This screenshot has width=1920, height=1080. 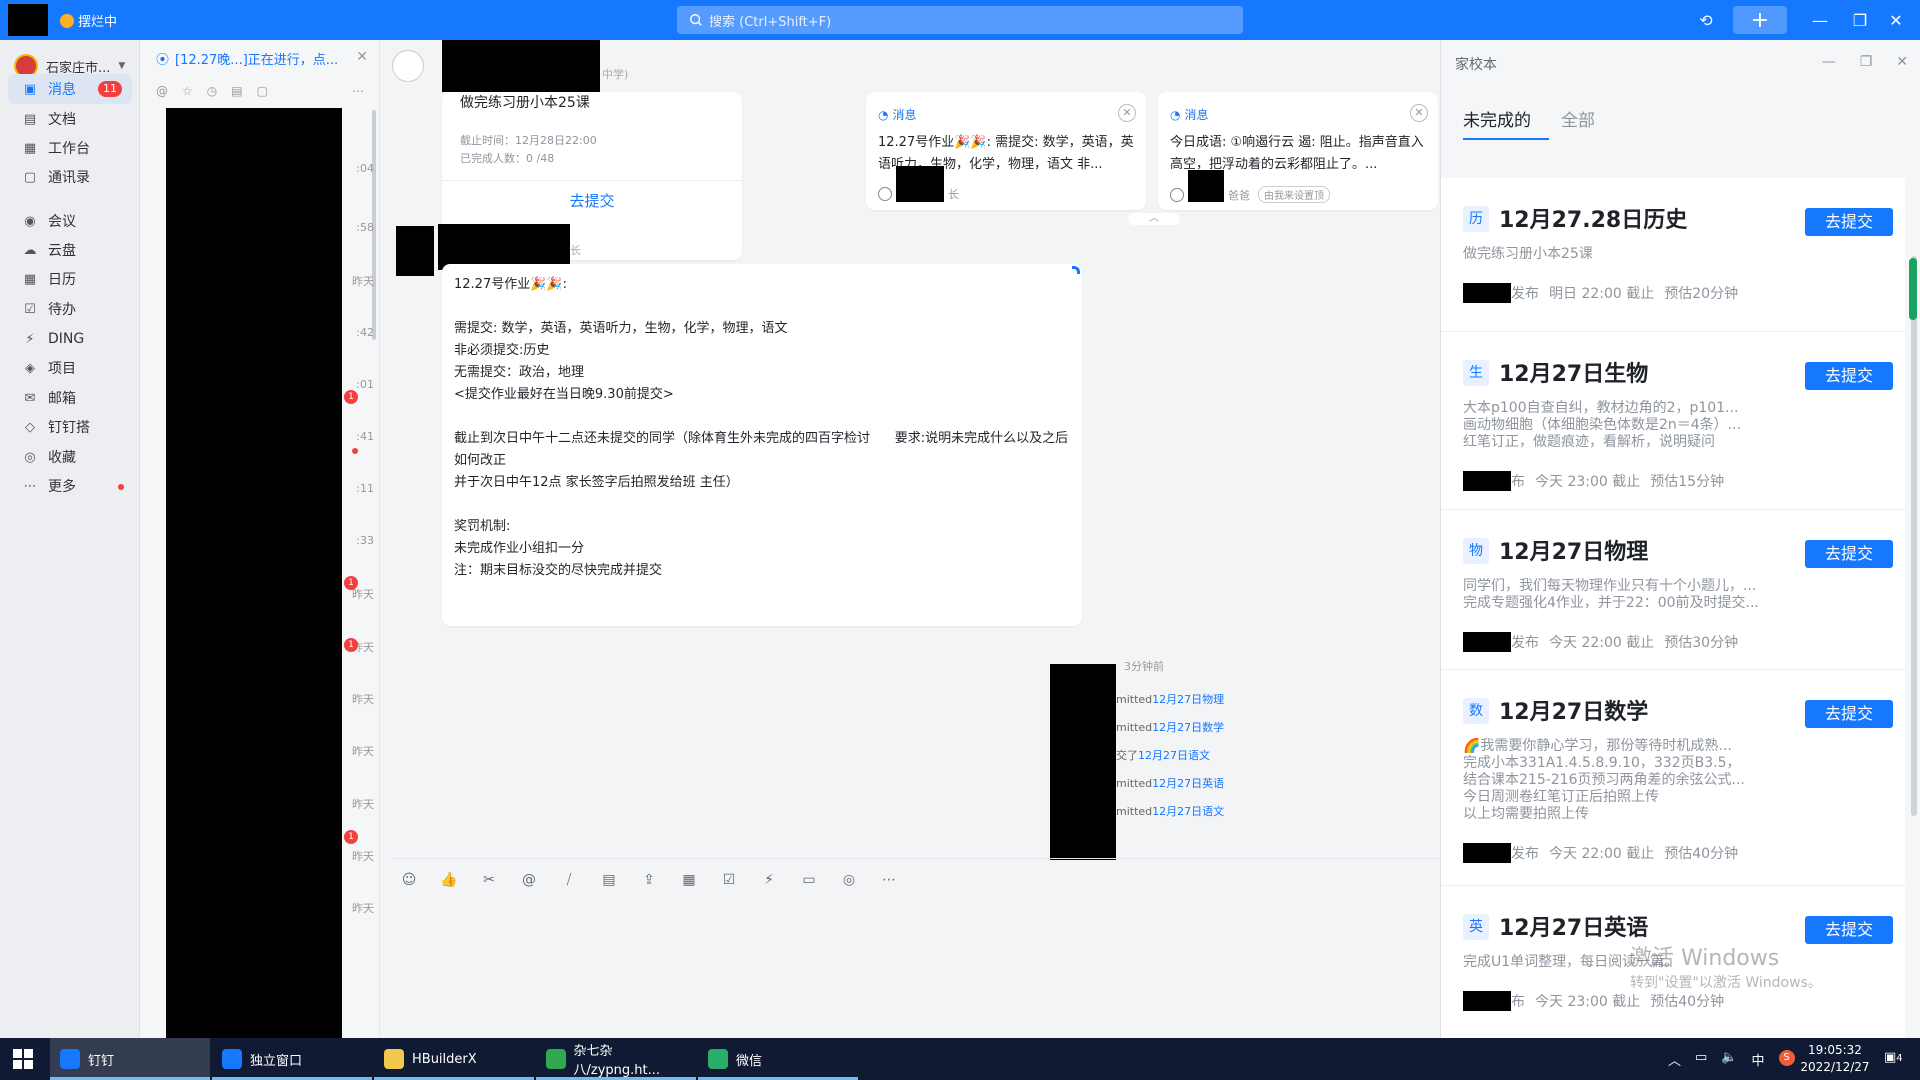 What do you see at coordinates (23, 1059) in the screenshot?
I see `windows-start-icon` at bounding box center [23, 1059].